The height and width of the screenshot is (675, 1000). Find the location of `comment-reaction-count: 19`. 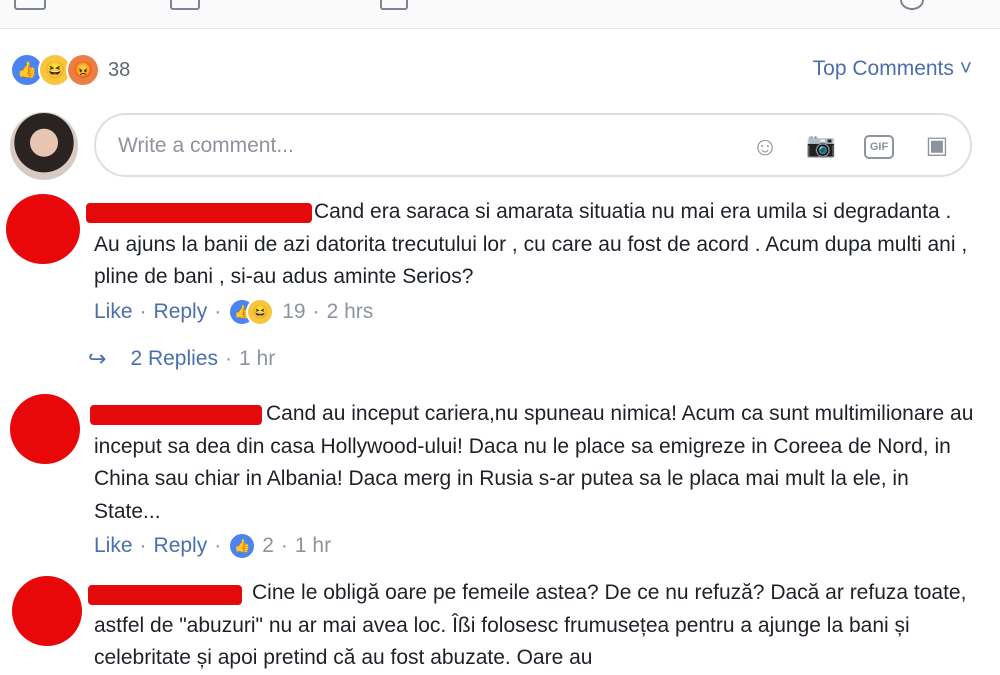

comment-reaction-count: 19 is located at coordinates (293, 312).